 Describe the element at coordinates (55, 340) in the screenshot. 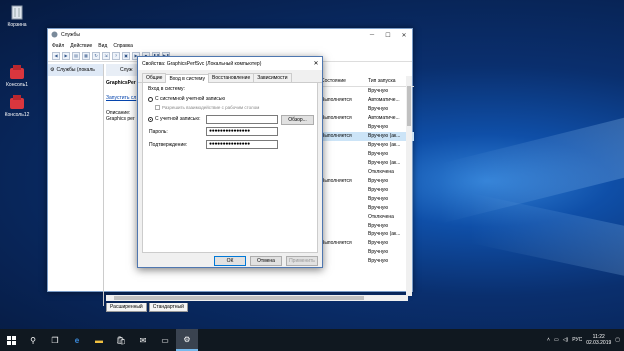

I see `task-view-icon: ❐` at that location.